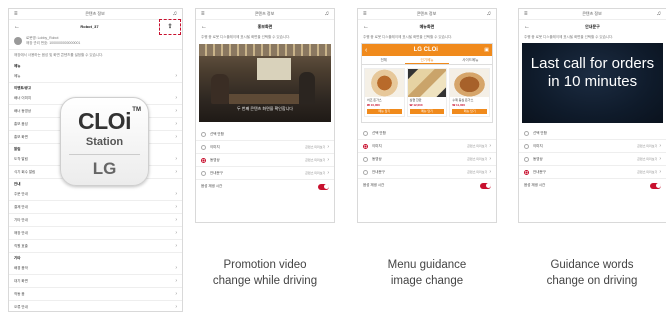  What do you see at coordinates (470, 92) in the screenshot?
I see `food-card: 수제 등심 돈가스 ₩ 11,000 메뉴 담기` at bounding box center [470, 92].